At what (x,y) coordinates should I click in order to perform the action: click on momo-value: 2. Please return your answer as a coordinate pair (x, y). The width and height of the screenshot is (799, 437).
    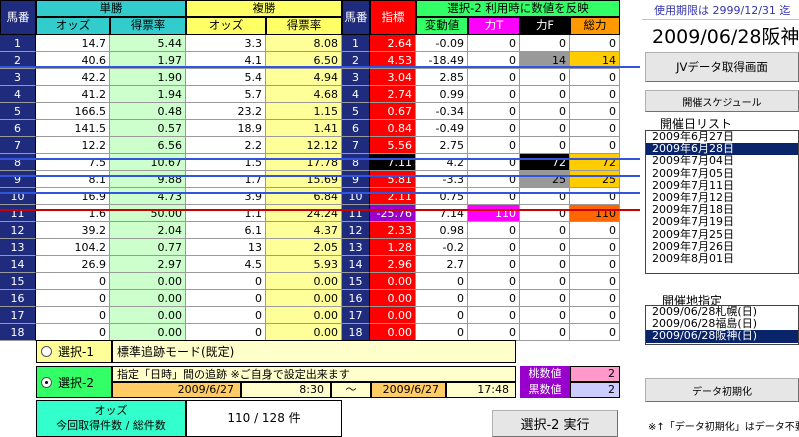
    Looking at the image, I should click on (595, 374).